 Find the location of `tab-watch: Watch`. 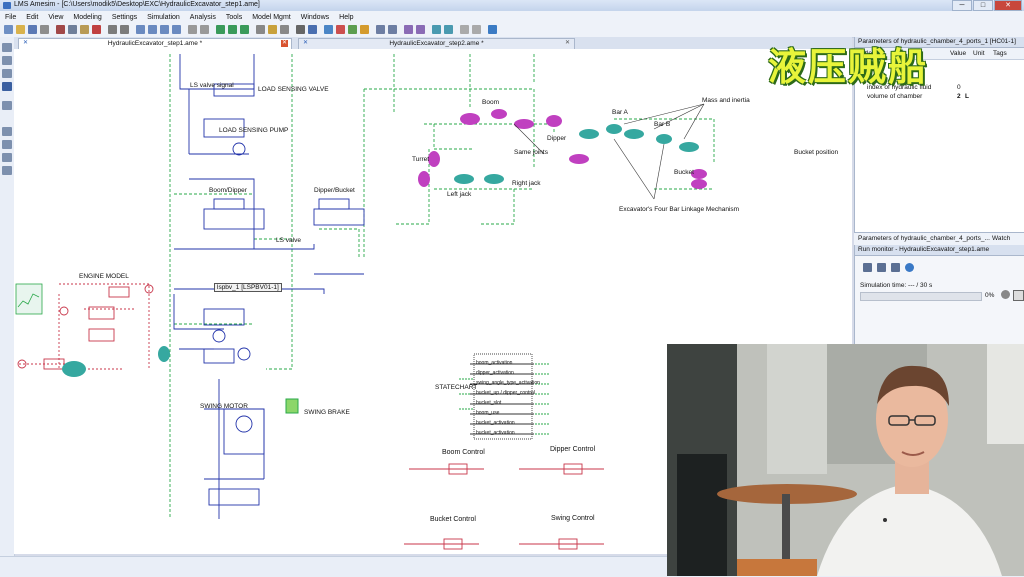

tab-watch: Watch is located at coordinates (1001, 238).